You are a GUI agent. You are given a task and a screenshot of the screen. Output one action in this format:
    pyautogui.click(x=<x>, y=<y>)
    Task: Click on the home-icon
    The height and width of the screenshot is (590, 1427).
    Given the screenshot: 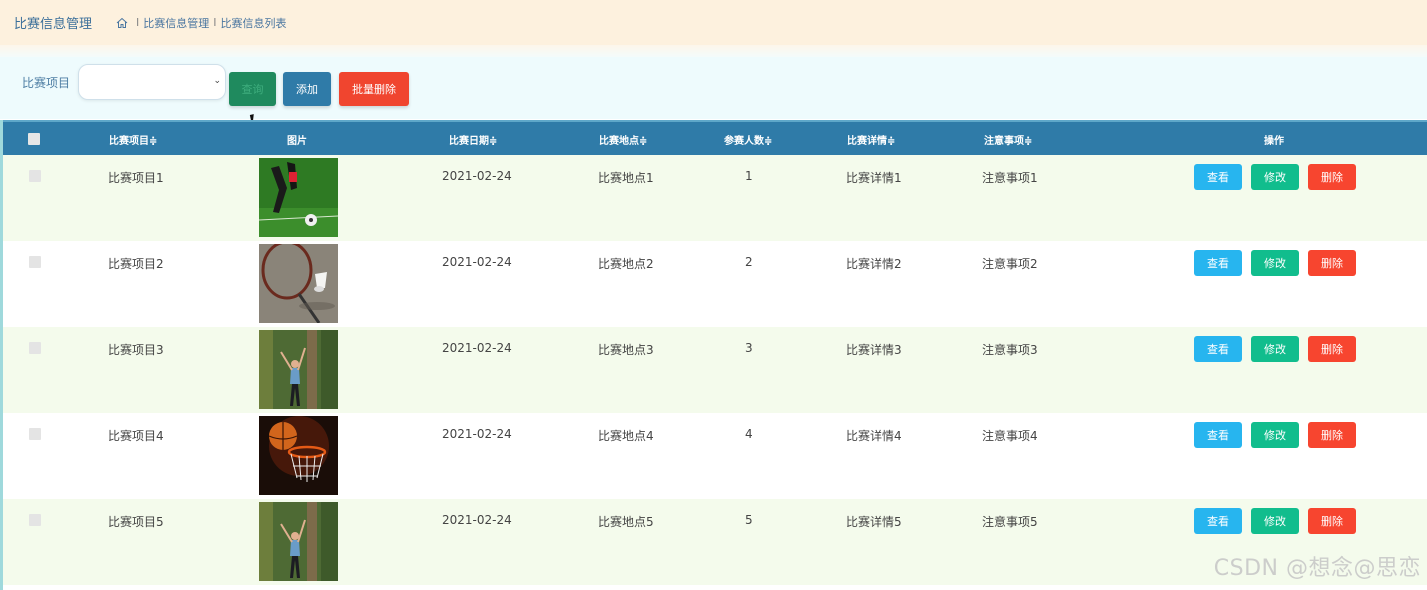 What is the action you would take?
    pyautogui.click(x=122, y=23)
    